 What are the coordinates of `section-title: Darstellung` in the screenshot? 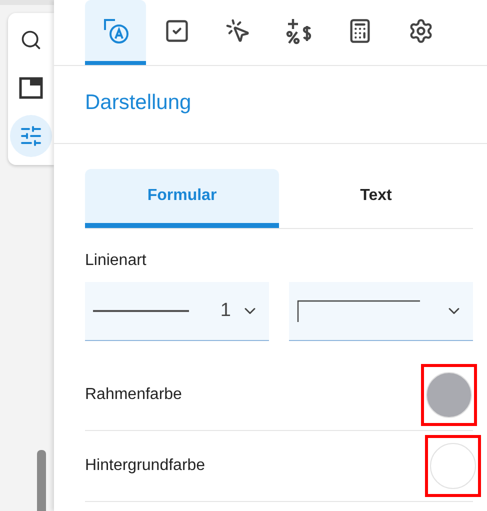 It's located at (270, 105).